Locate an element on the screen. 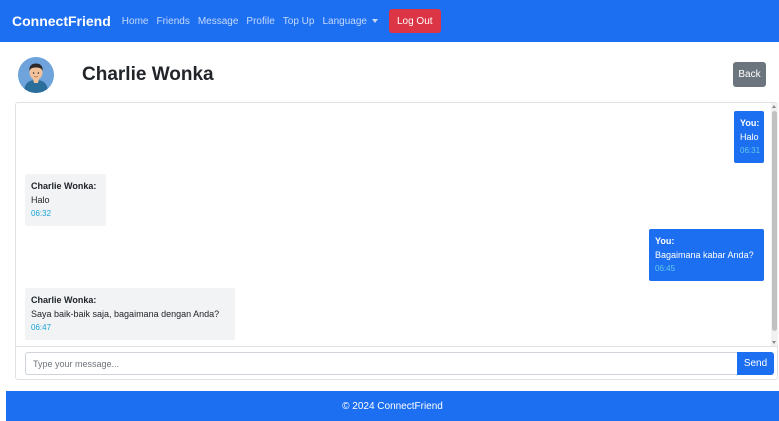 Image resolution: width=779 pixels, height=421 pixels. send-button: Send is located at coordinates (755, 363).